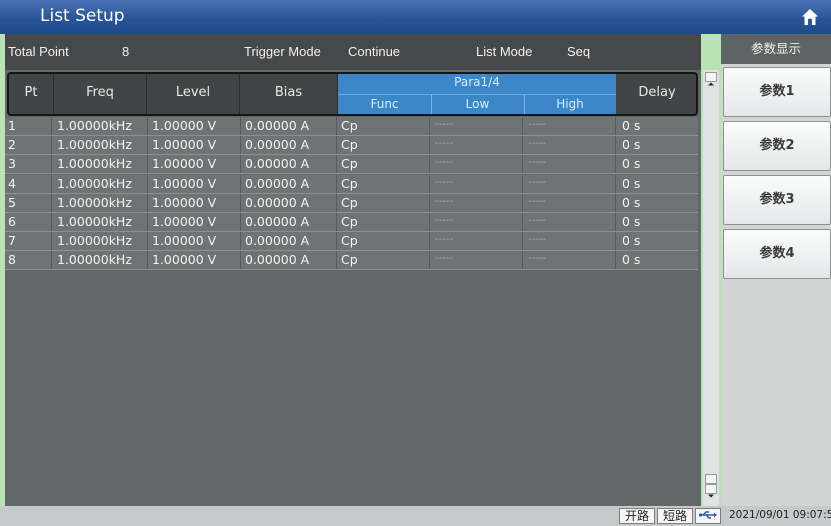 Image resolution: width=831 pixels, height=526 pixels. I want to click on trigger-mode-label: Trigger Mode, so click(282, 51).